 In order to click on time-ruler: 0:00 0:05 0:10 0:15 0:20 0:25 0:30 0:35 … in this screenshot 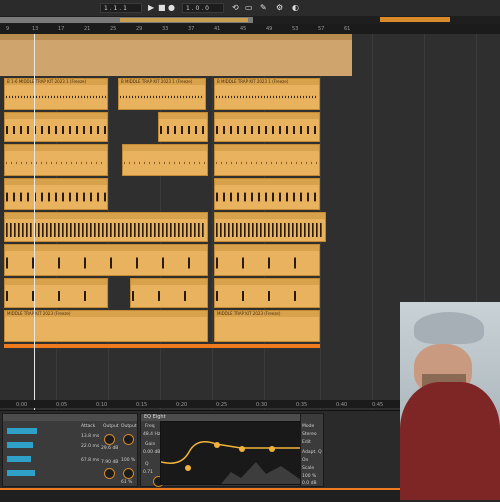, I will do `click(200, 404)`.